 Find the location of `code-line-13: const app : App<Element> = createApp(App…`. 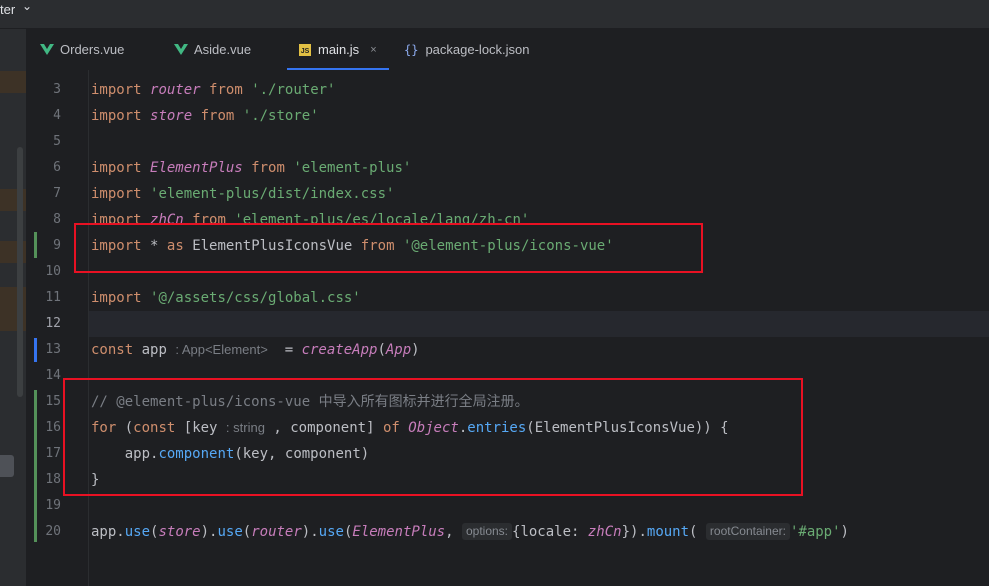

code-line-13: const app : App<Element> = createApp(App… is located at coordinates (255, 350).